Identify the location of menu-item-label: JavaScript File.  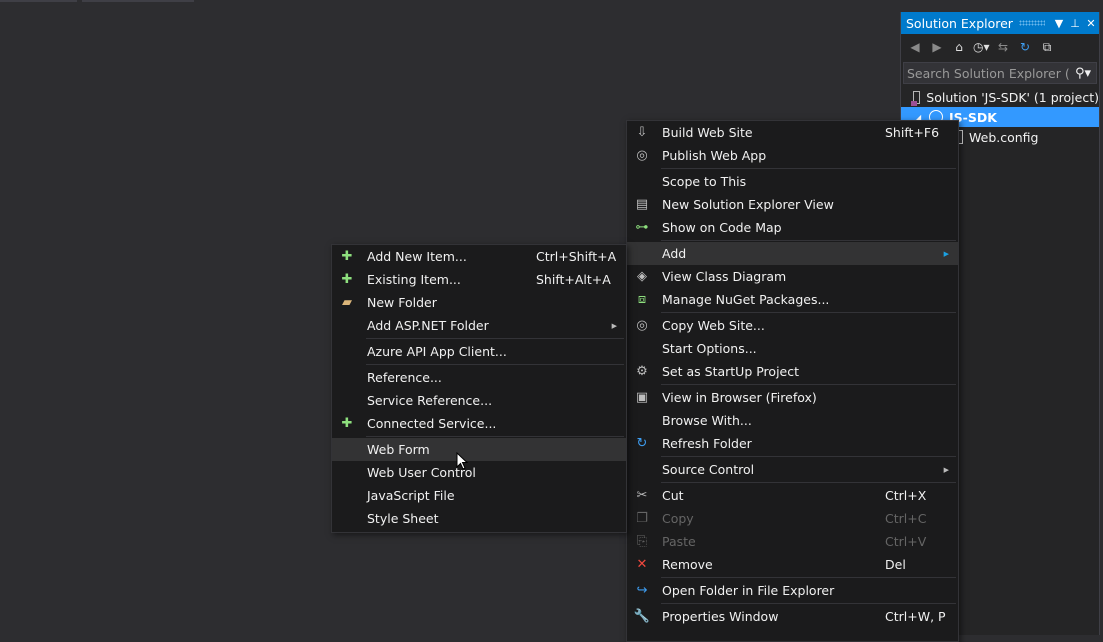
(411, 495).